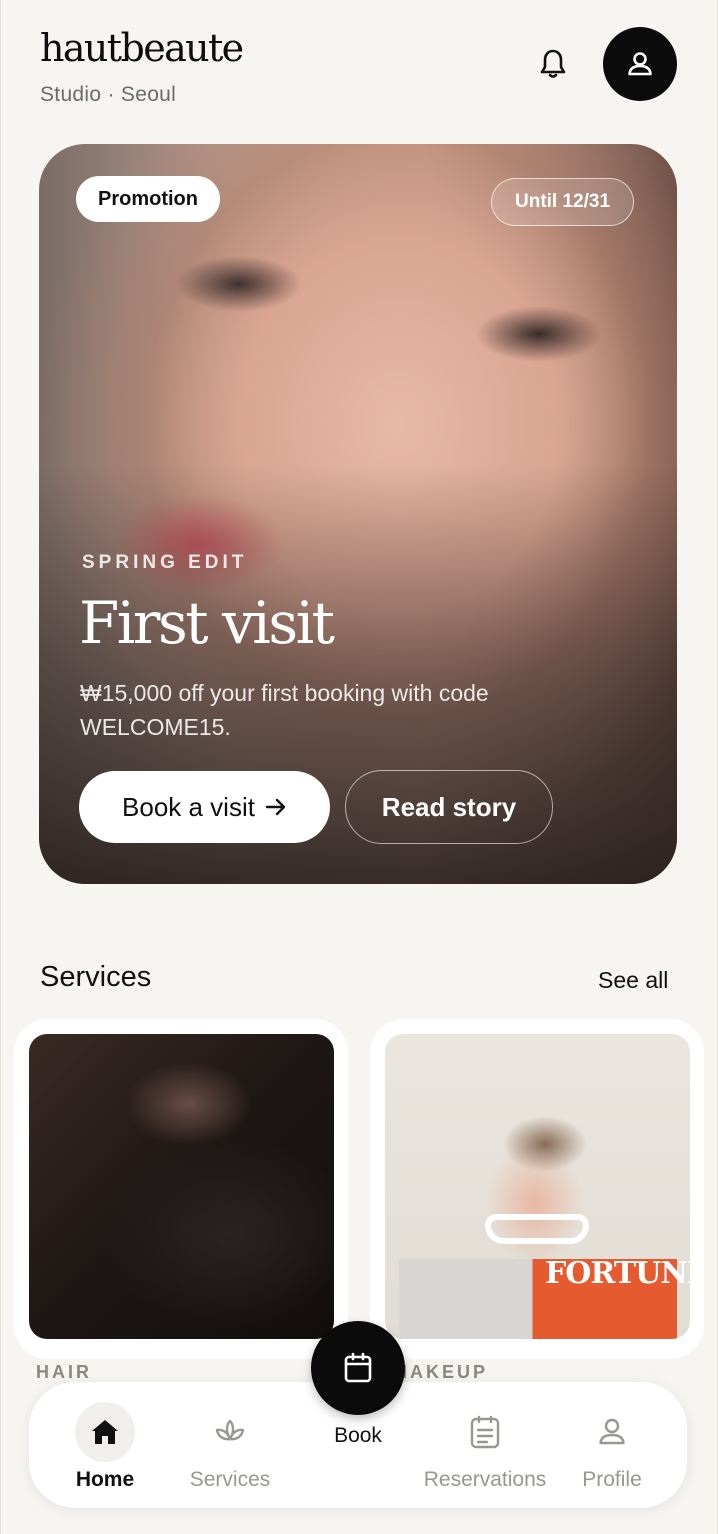  I want to click on lotus-icon-wrap, so click(230, 1432).